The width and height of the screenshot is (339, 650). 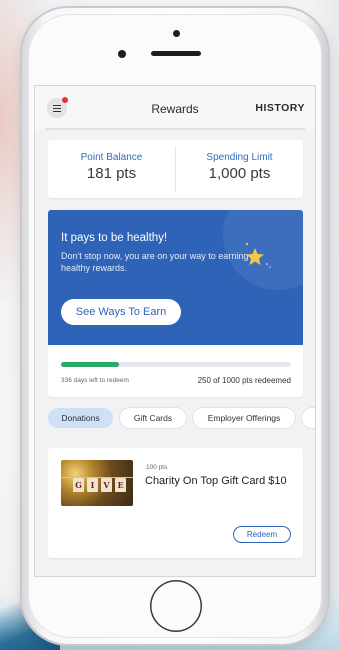 What do you see at coordinates (153, 418) in the screenshot?
I see `tab-gift-cards: Gift Cards` at bounding box center [153, 418].